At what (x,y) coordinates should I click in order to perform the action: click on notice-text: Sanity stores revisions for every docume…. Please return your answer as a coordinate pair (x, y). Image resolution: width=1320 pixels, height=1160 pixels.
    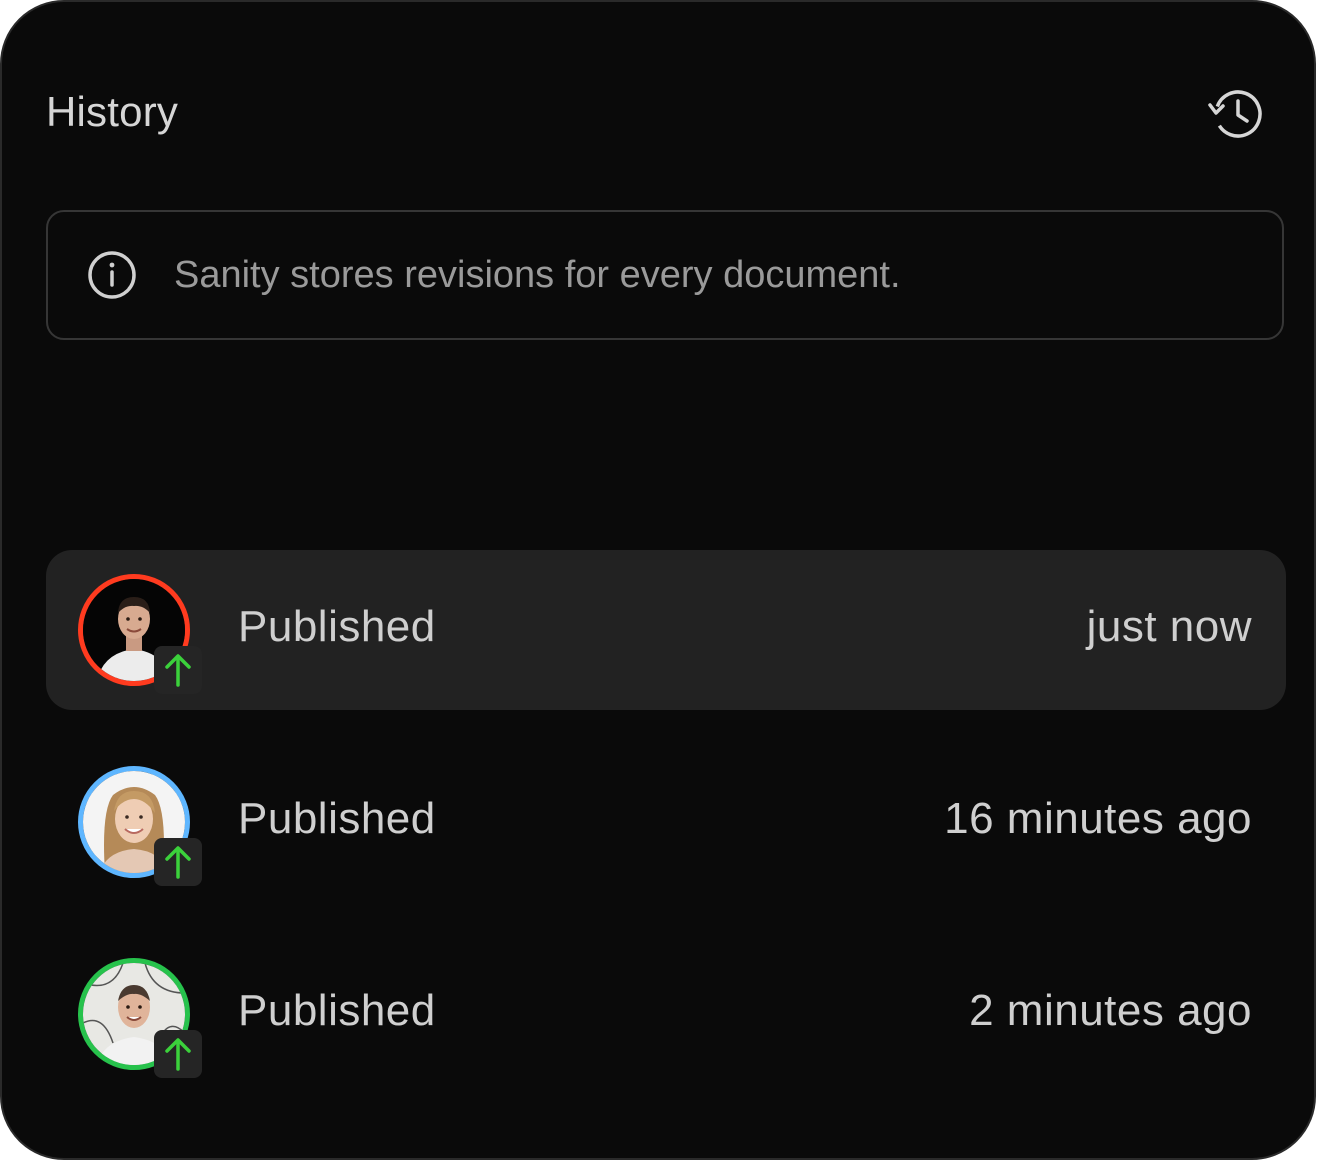
    Looking at the image, I should click on (537, 274).